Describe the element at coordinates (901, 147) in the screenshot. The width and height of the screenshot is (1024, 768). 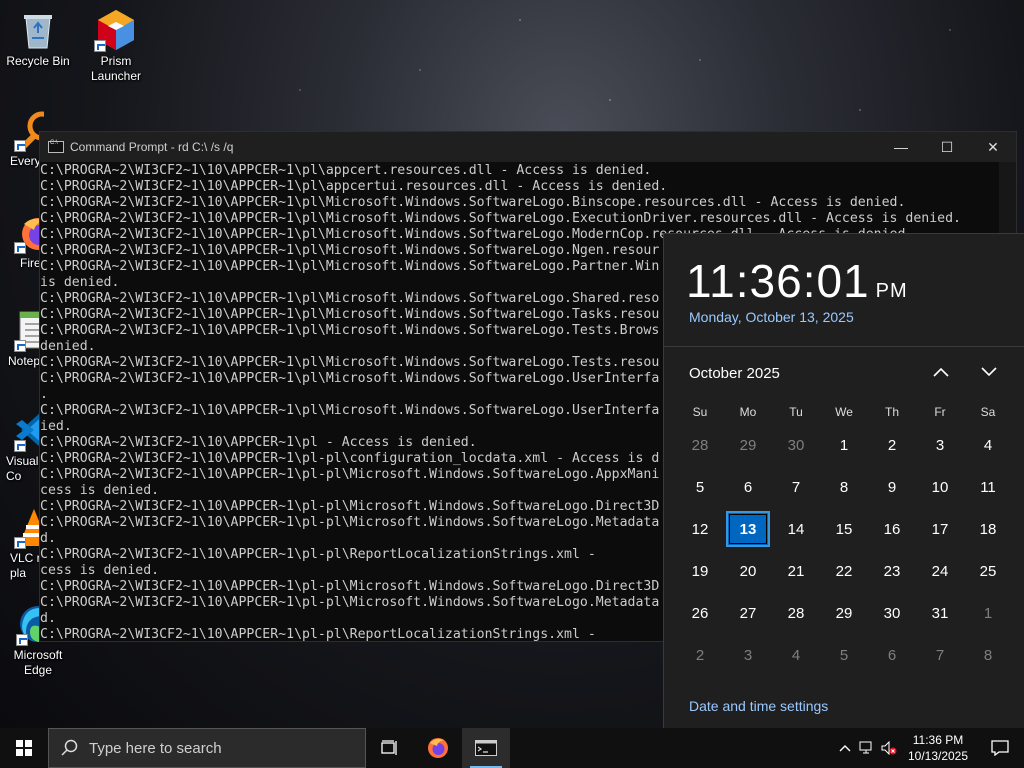
I see `minimize-button: —` at that location.